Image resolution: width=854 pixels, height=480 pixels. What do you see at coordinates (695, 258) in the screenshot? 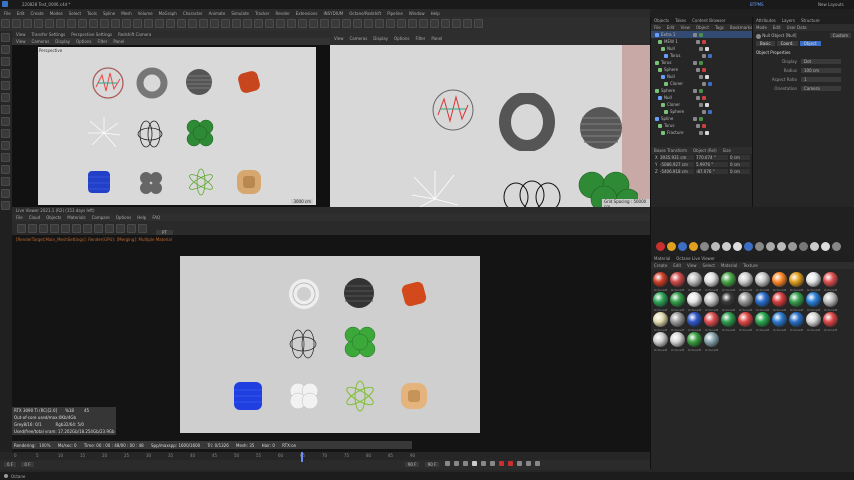
I see `material-tab-1: Octane Live Viewer` at bounding box center [695, 258].